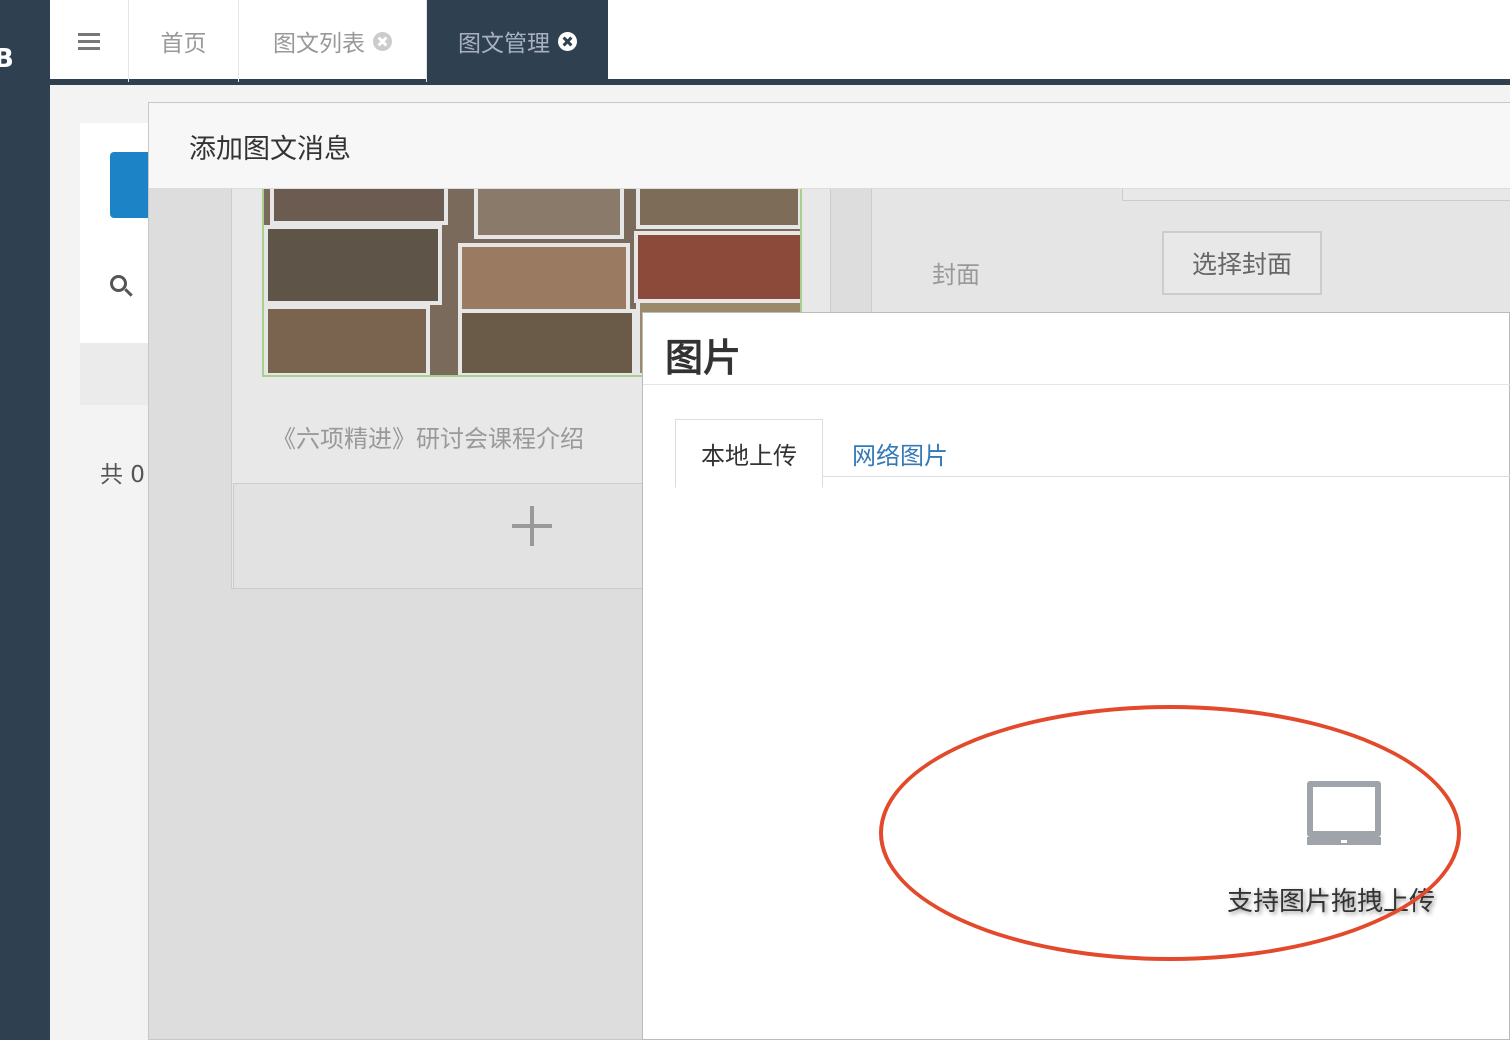  I want to click on hamburger-icon, so click(89, 41).